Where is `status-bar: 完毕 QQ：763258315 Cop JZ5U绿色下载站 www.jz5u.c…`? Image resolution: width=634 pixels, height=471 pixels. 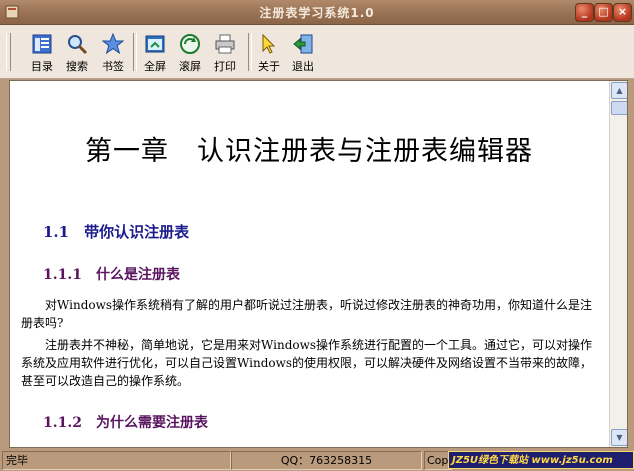
status-bar: 完毕 QQ：763258315 Cop JZ5U绿色下载站 www.jz5u.c… is located at coordinates (317, 460).